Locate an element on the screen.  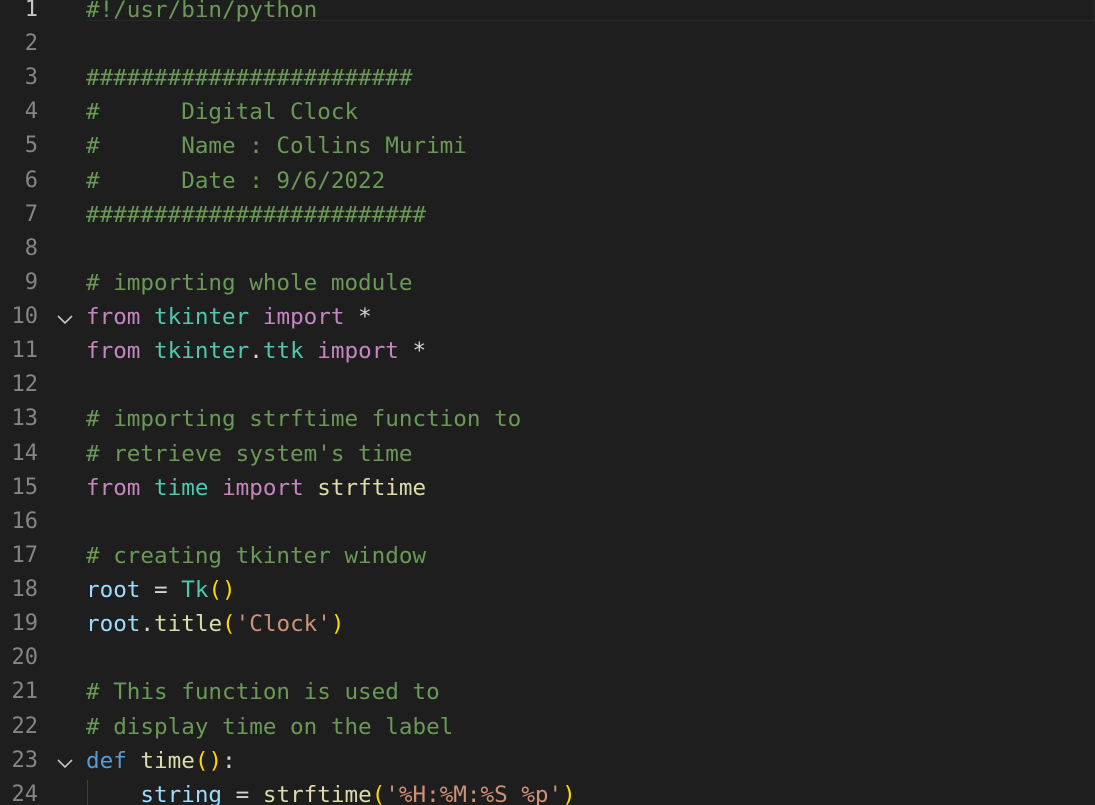
line-code: # Digital Clock is located at coordinates (222, 112).